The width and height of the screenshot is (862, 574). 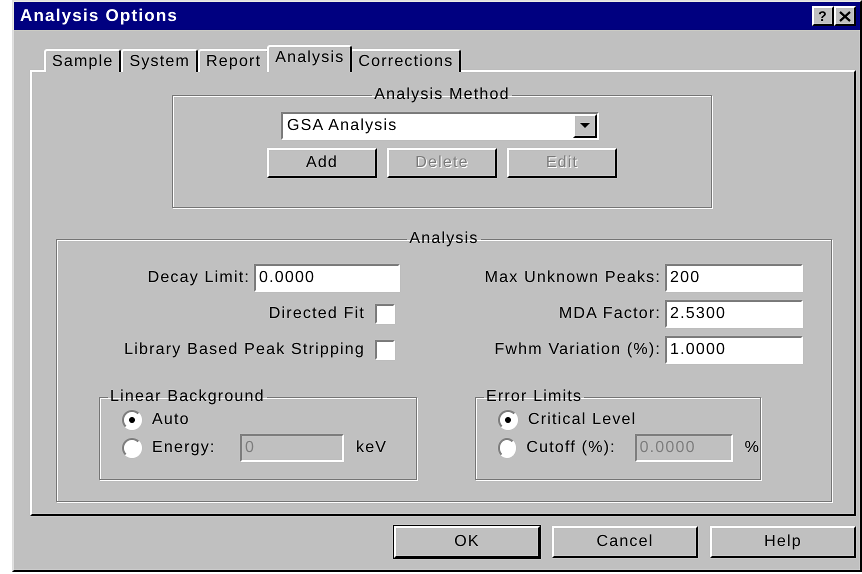 What do you see at coordinates (309, 58) in the screenshot?
I see `tab: Analysis` at bounding box center [309, 58].